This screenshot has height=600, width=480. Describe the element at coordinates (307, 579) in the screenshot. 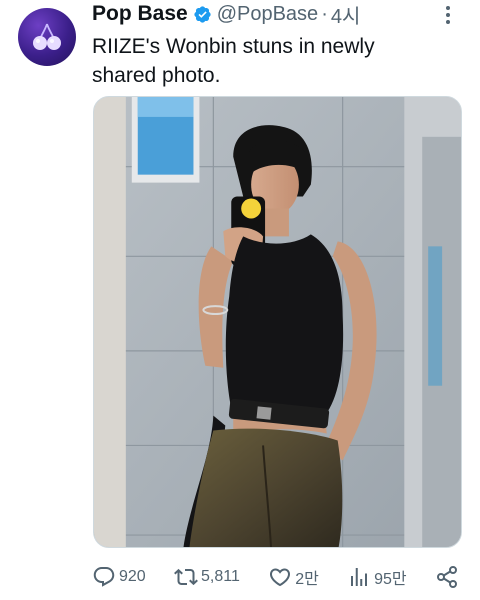

I see `like-count: 2만` at that location.